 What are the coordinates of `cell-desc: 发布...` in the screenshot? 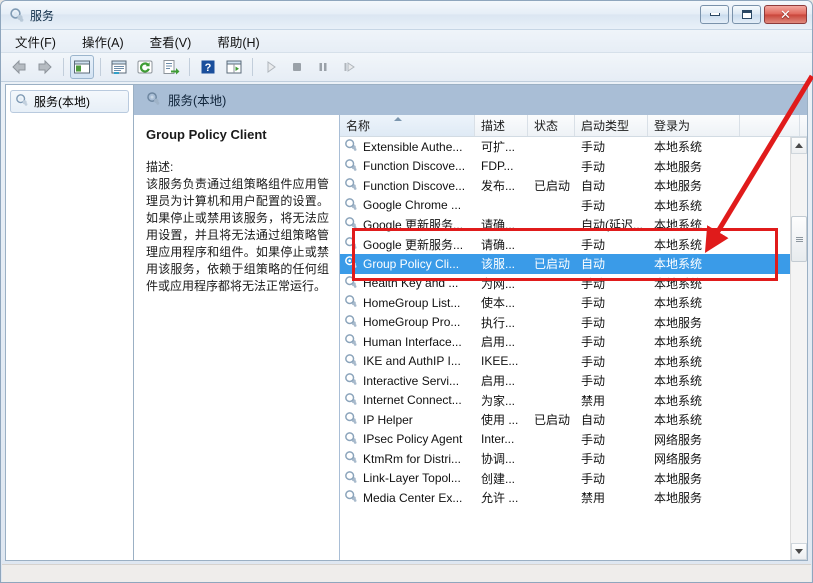 It's located at (498, 186).